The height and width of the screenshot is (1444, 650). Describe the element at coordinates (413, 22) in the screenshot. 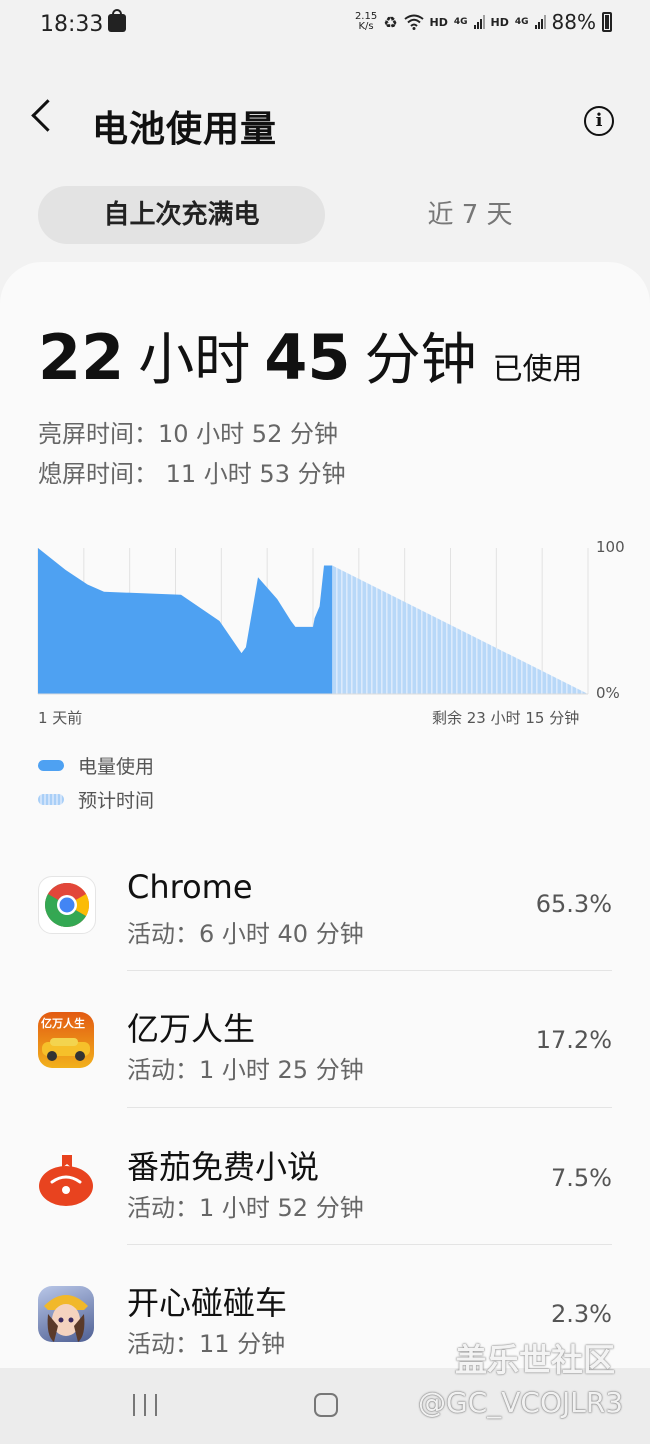

I see `wifi-icon` at that location.